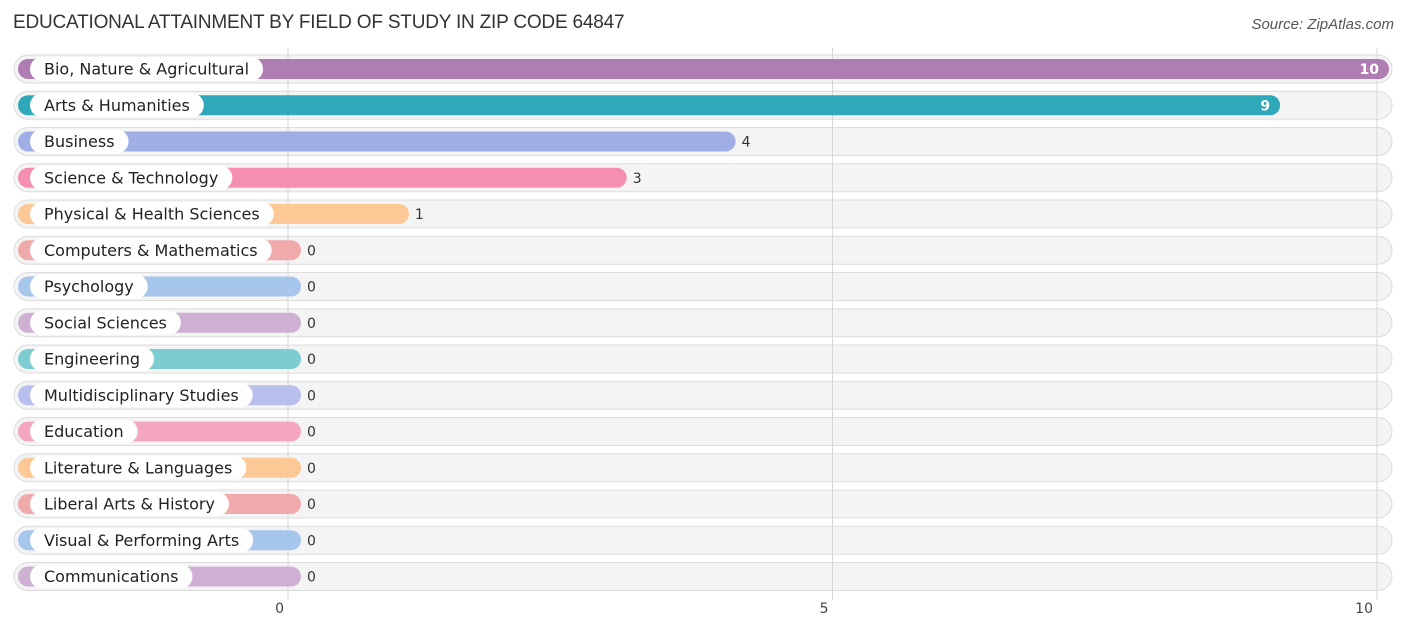  Describe the element at coordinates (117, 105) in the screenshot. I see `category-label: Arts & Humanities` at that location.